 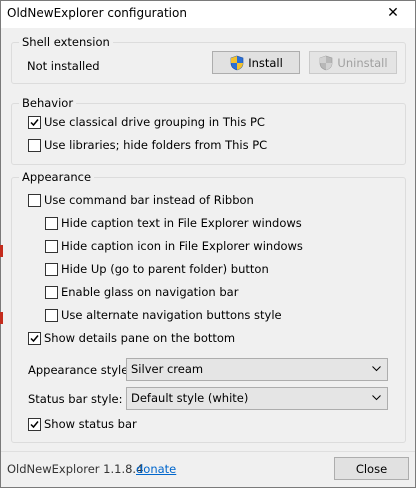 I want to click on appearance-style-label: Appearance style:, so click(x=80, y=370).